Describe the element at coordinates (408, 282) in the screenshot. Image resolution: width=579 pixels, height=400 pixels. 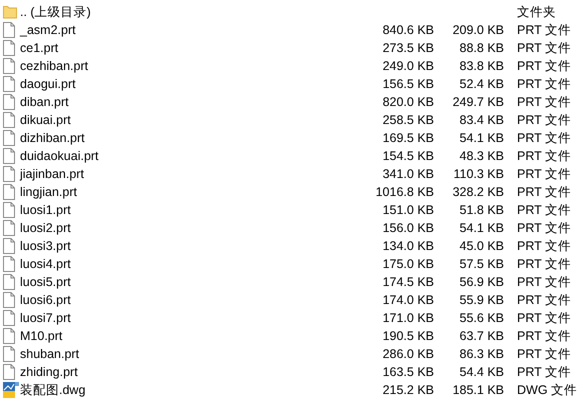
I see `file-size: 174.5 KB` at that location.